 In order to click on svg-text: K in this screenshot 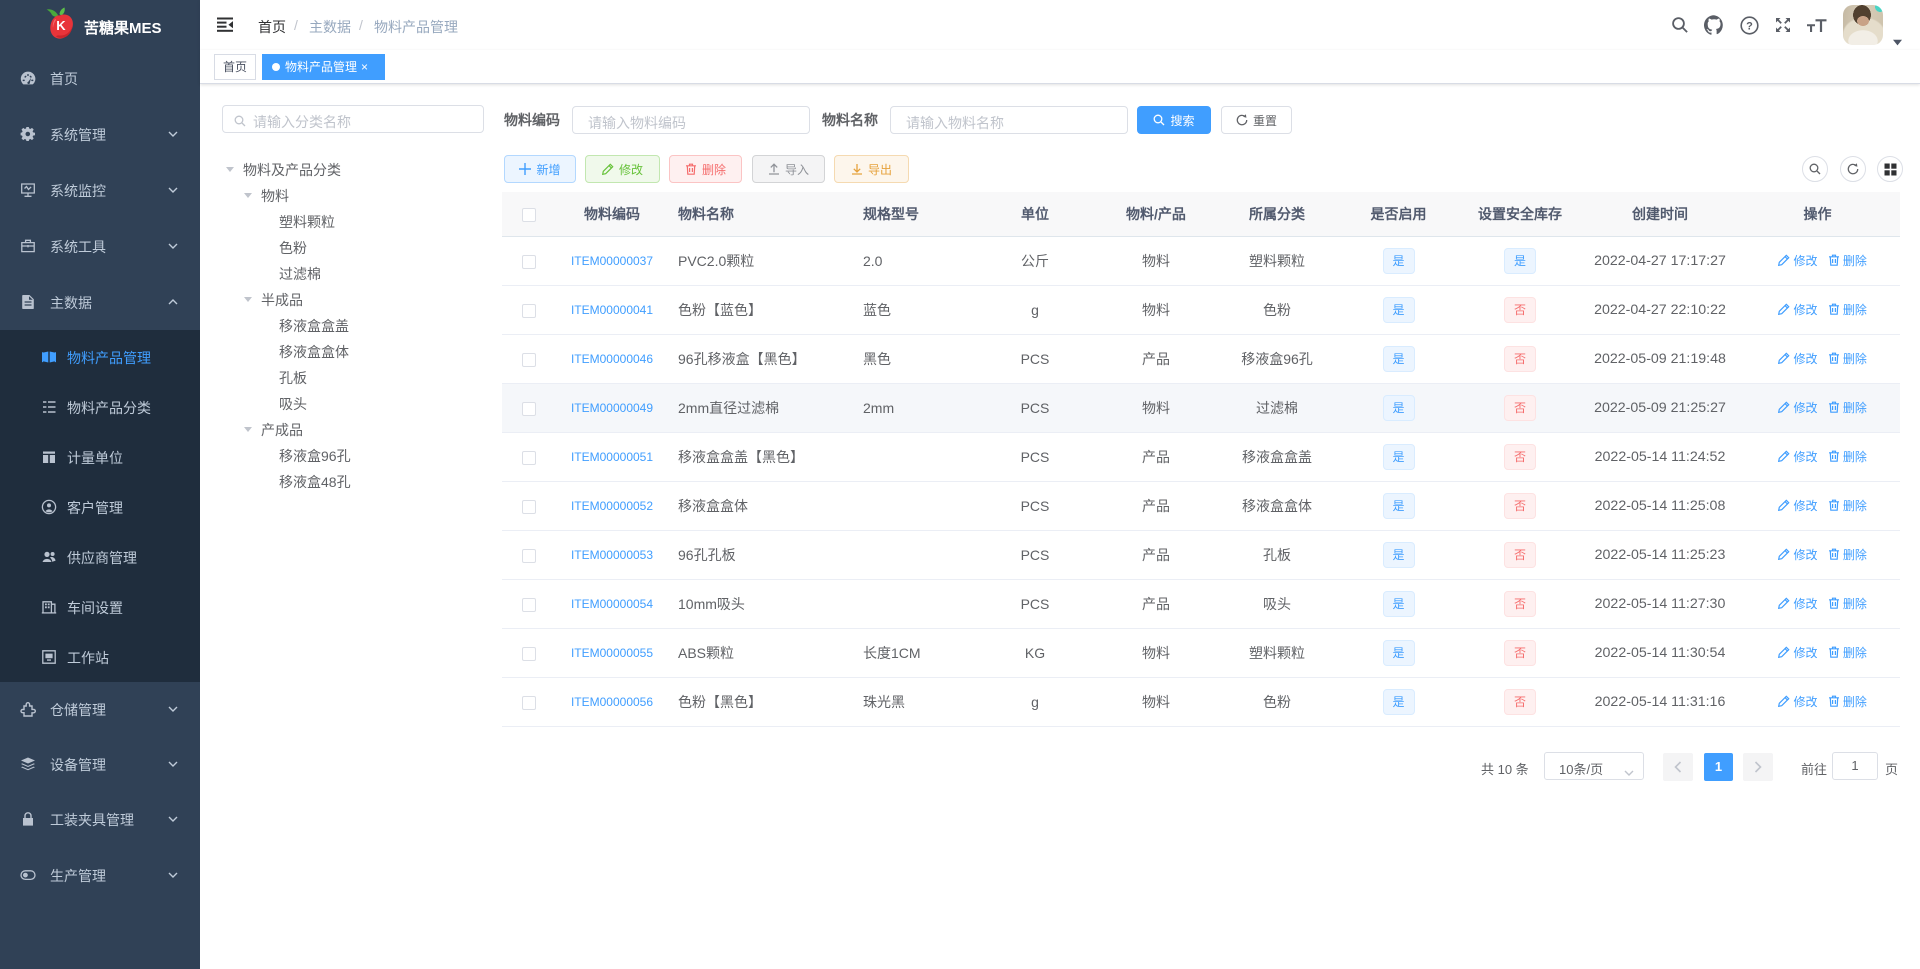, I will do `click(61, 25)`.